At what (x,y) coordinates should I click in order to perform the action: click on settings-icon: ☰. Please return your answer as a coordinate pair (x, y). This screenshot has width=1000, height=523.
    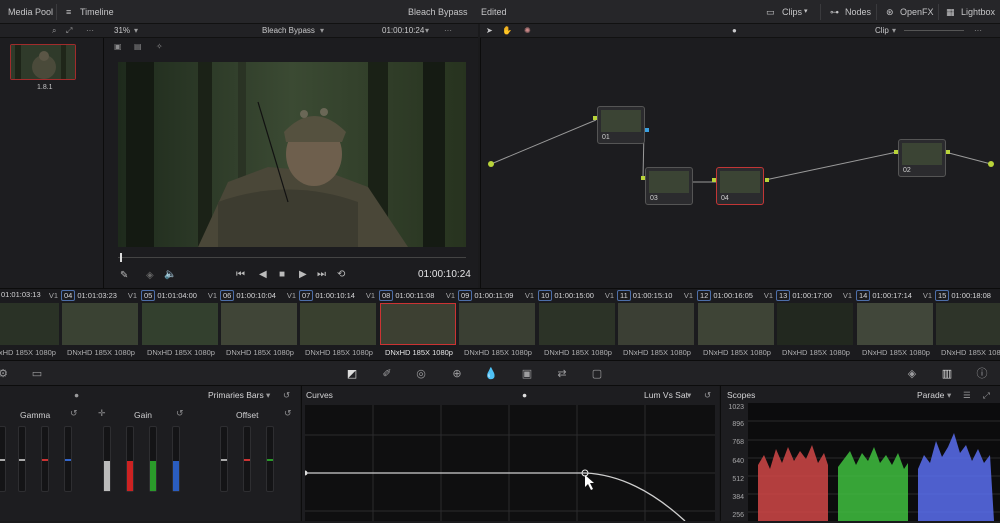
    Looking at the image, I should click on (967, 395).